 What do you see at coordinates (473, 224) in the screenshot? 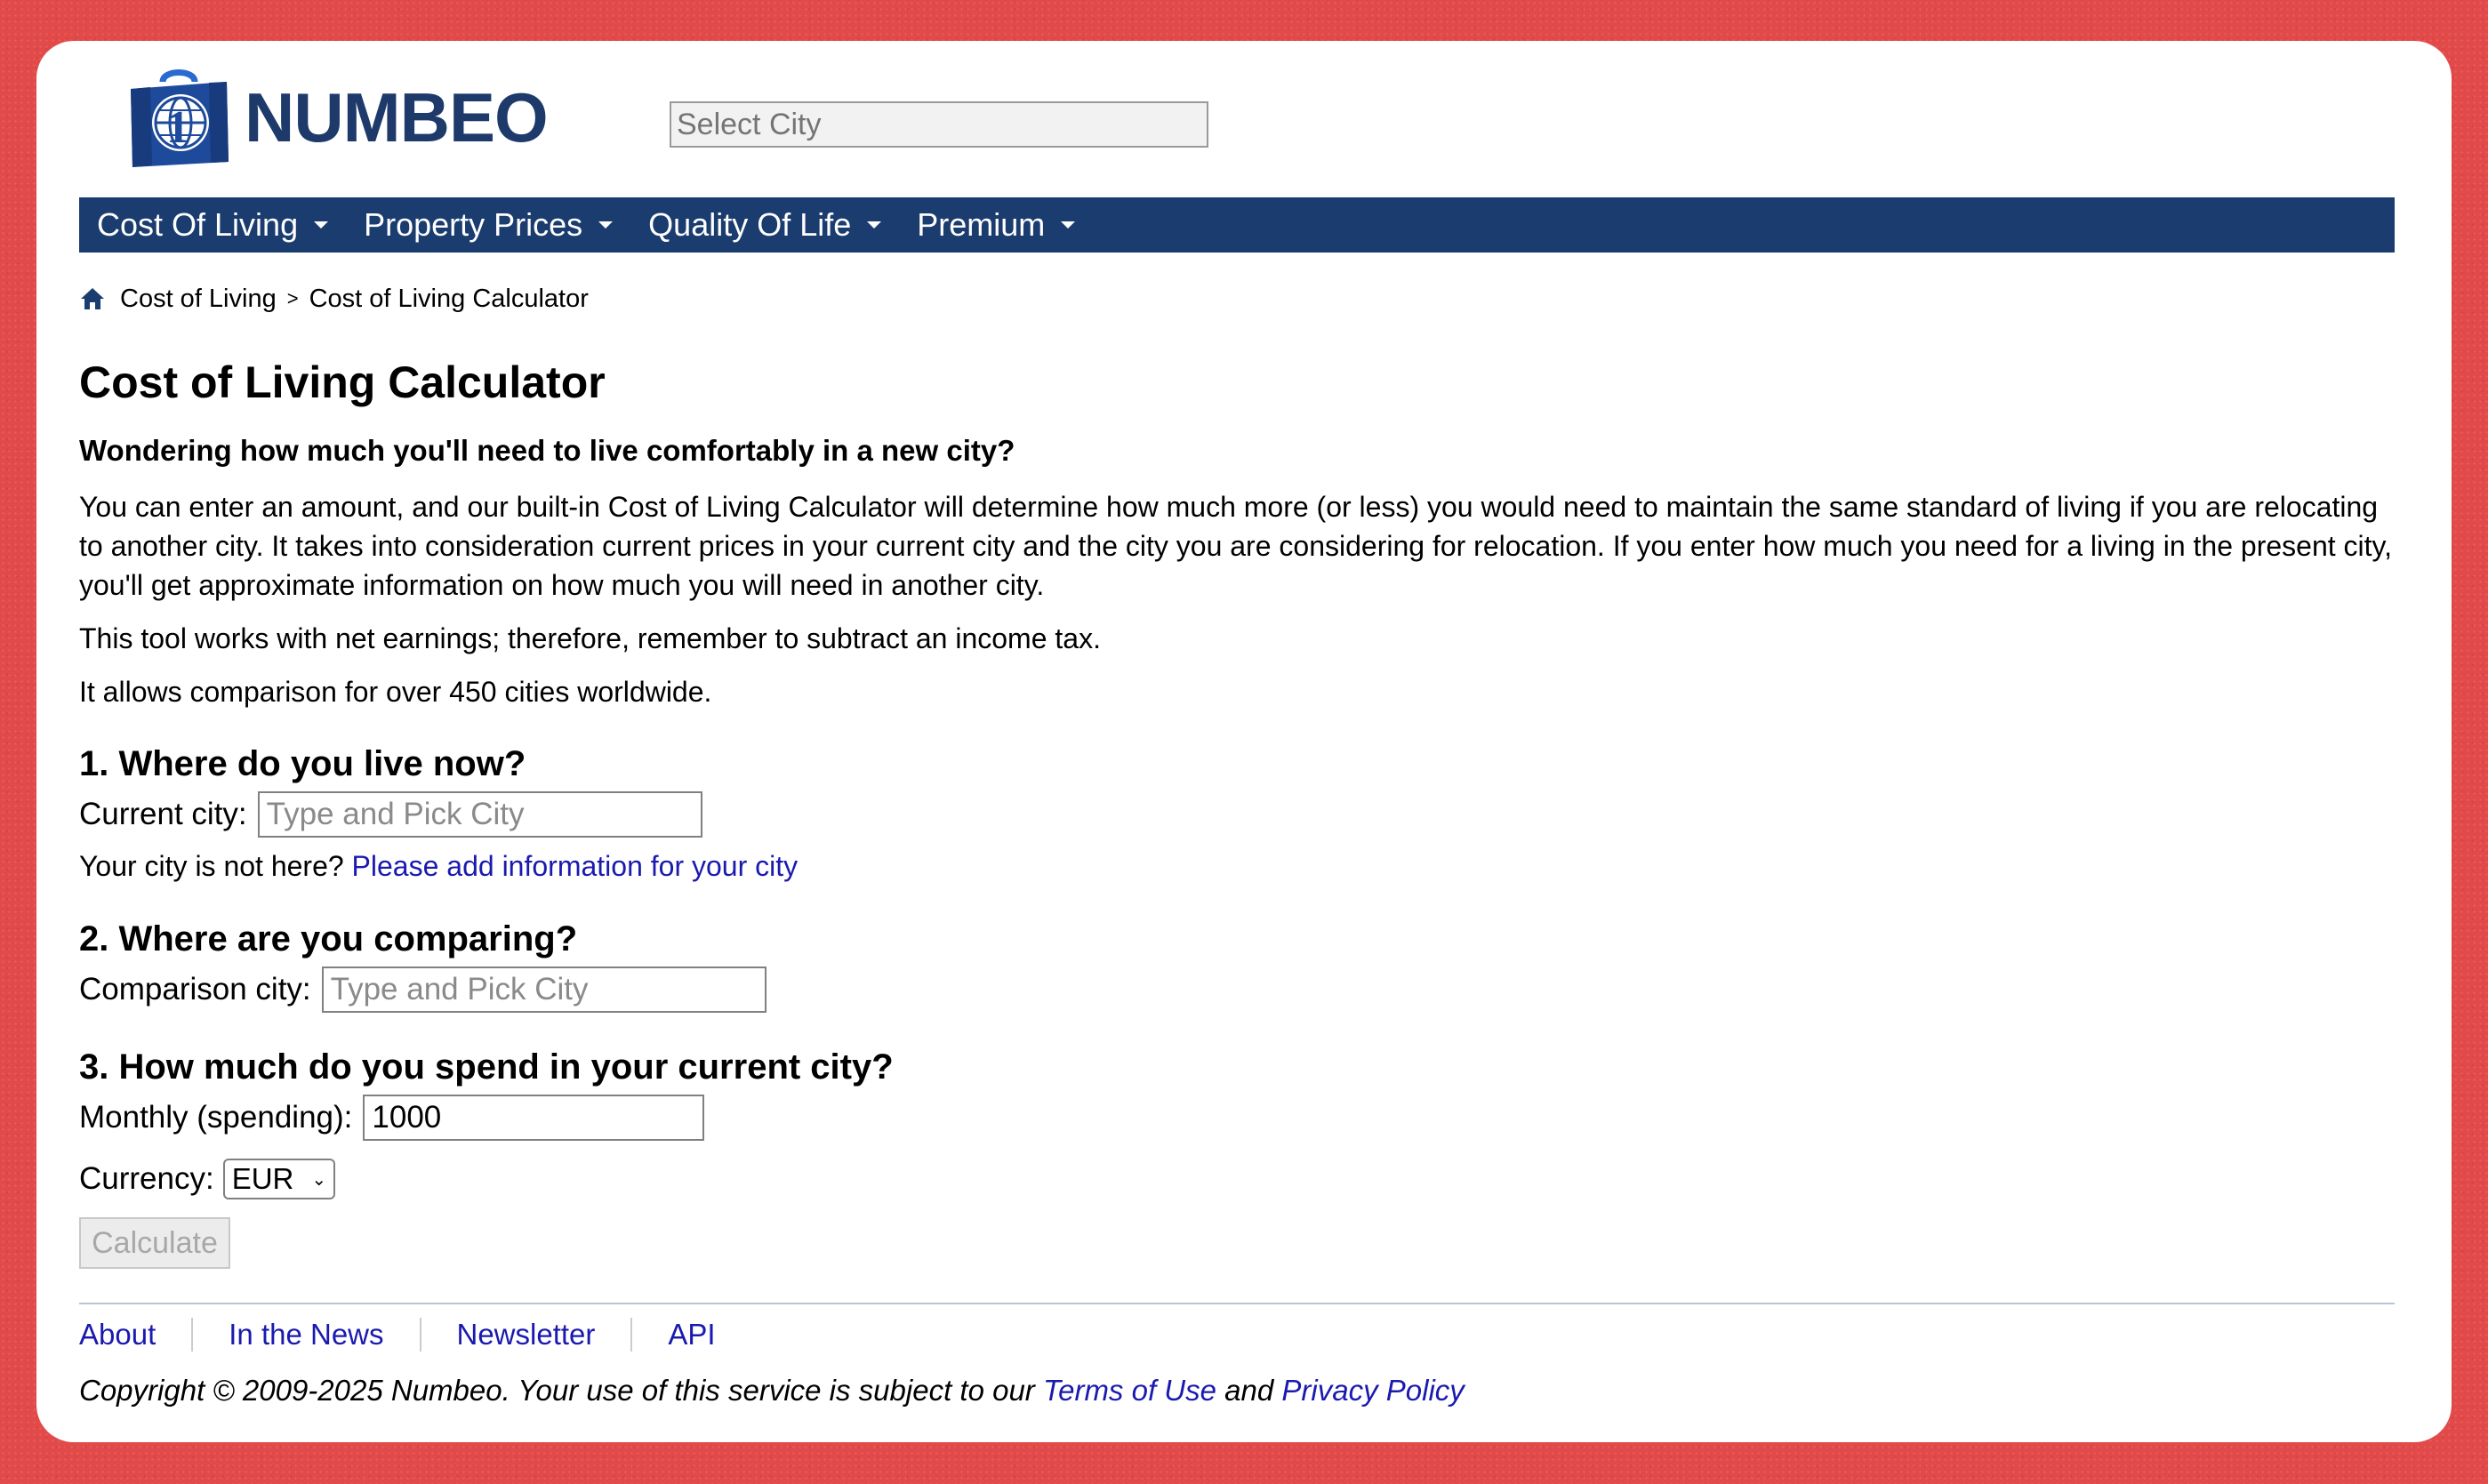
I see `nav-label: Property Prices` at bounding box center [473, 224].